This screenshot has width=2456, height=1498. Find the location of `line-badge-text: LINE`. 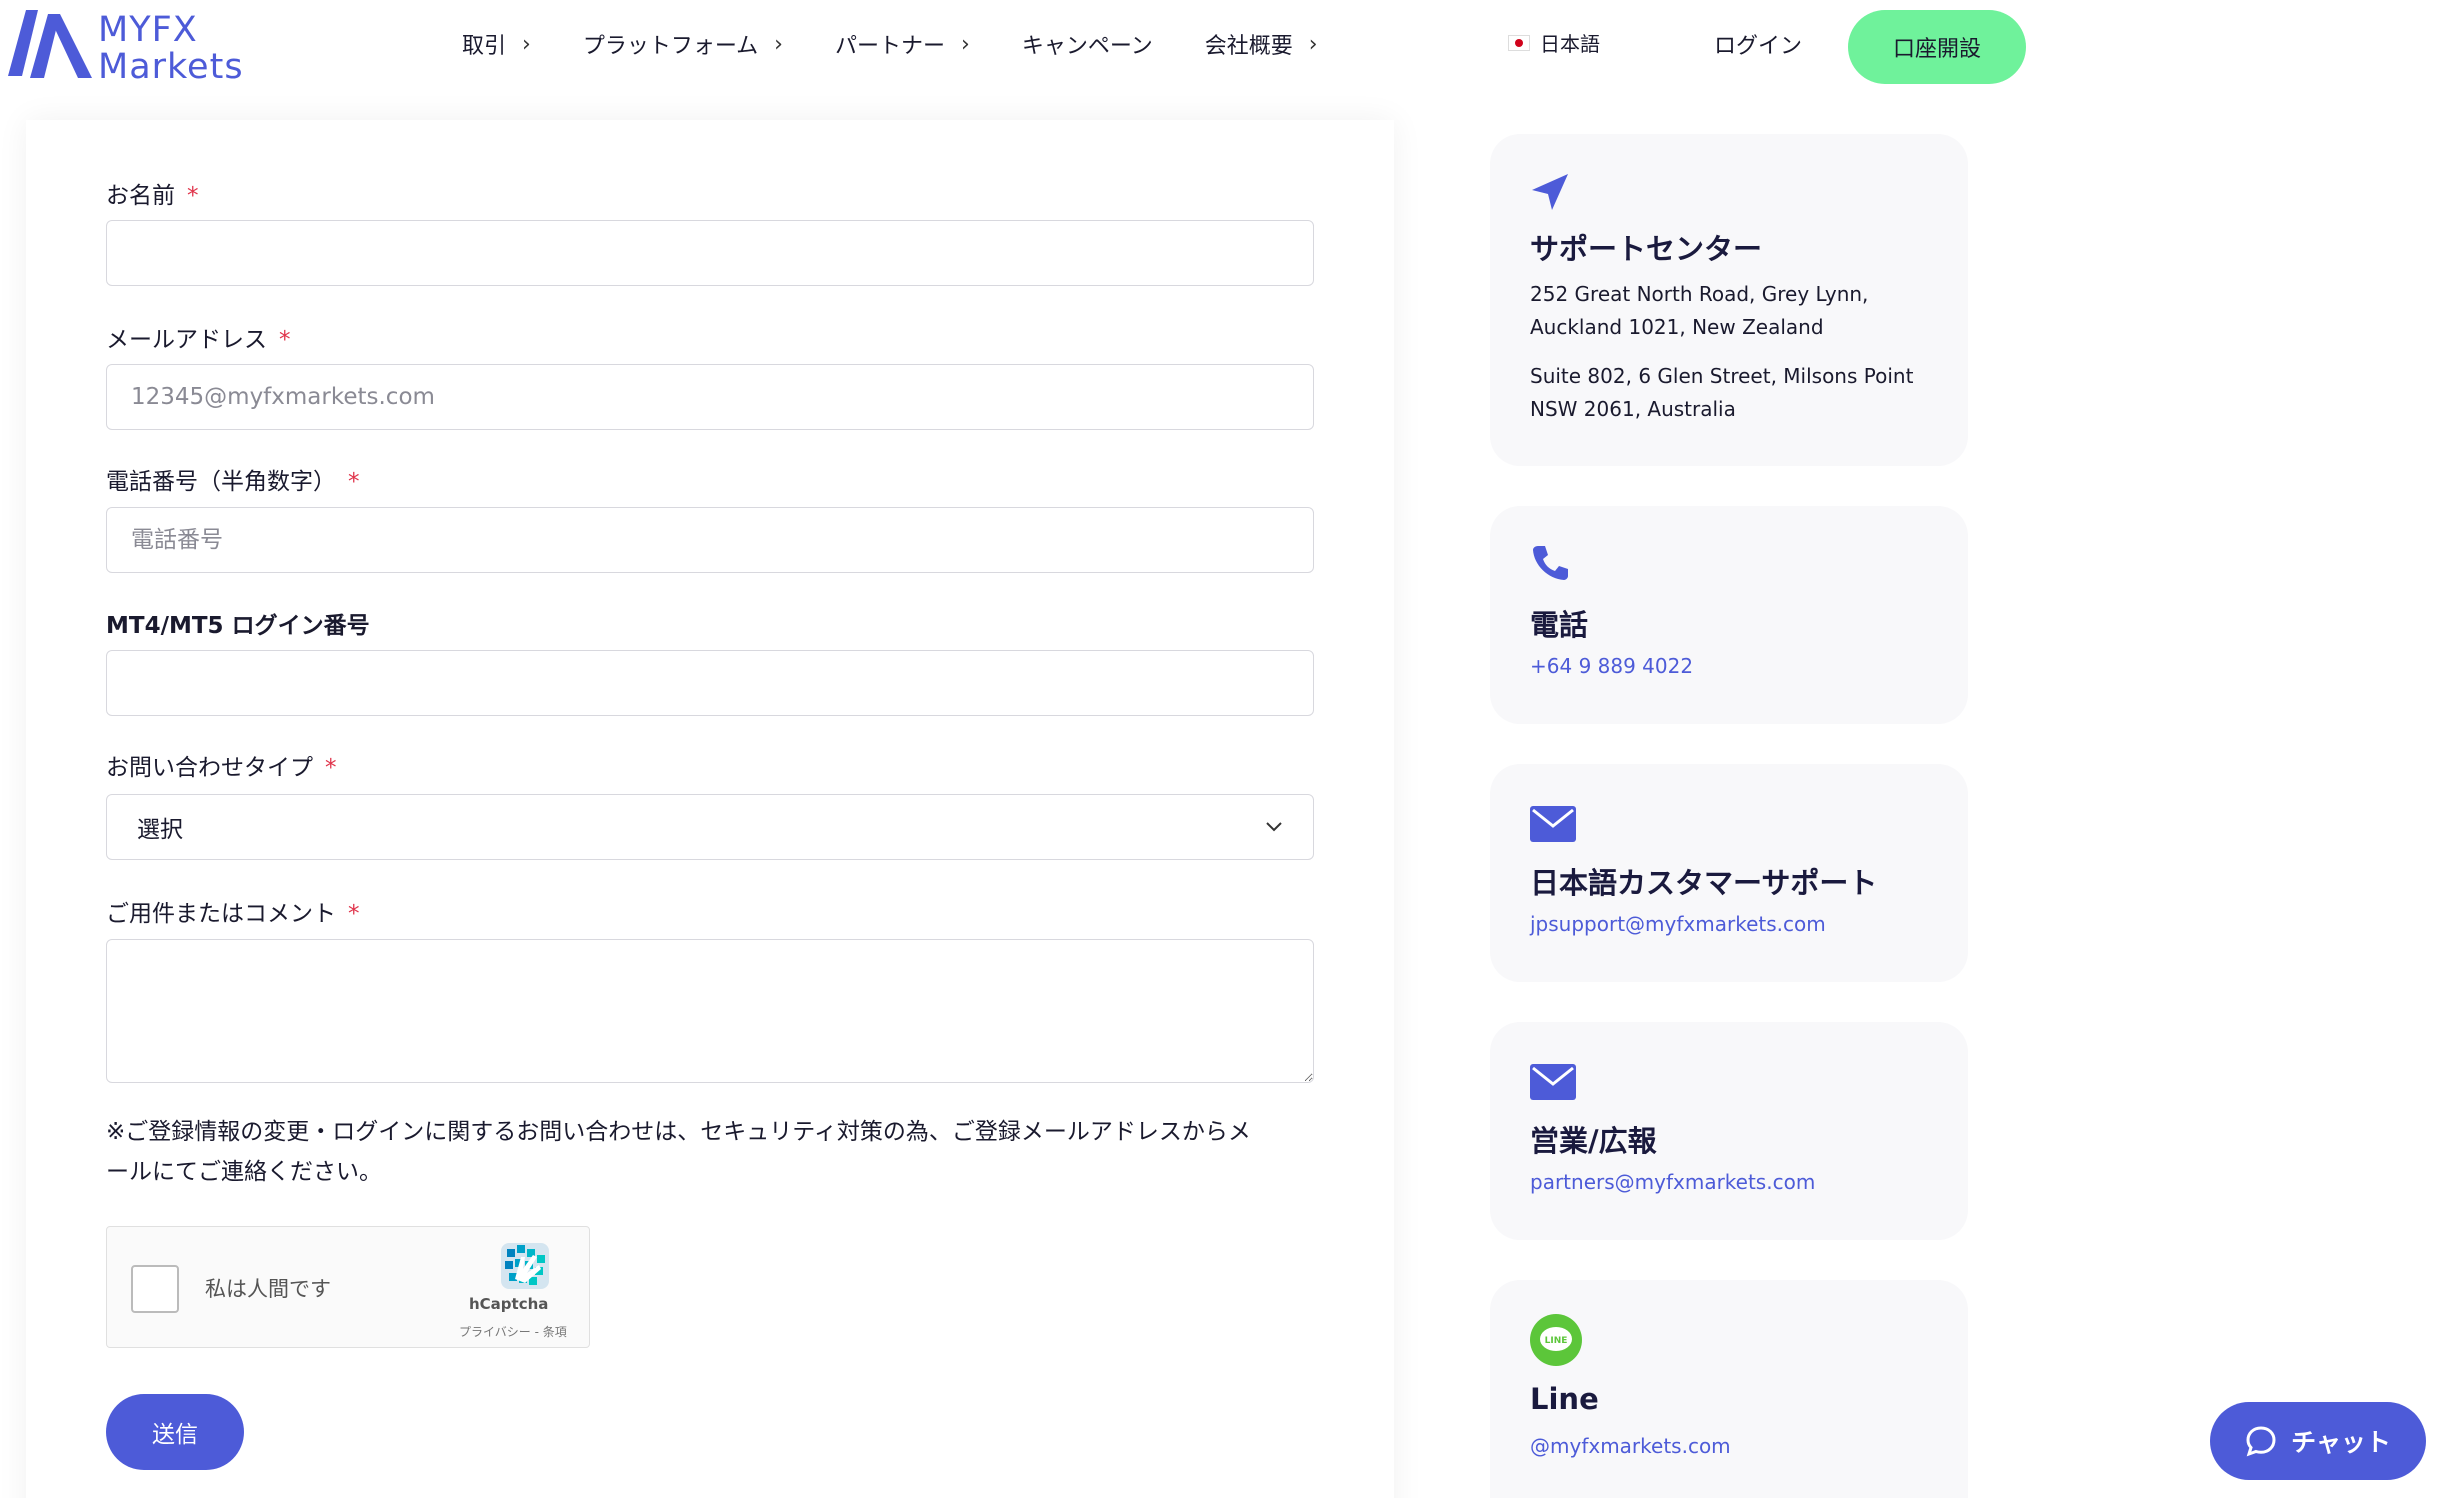

line-badge-text: LINE is located at coordinates (1556, 1341).